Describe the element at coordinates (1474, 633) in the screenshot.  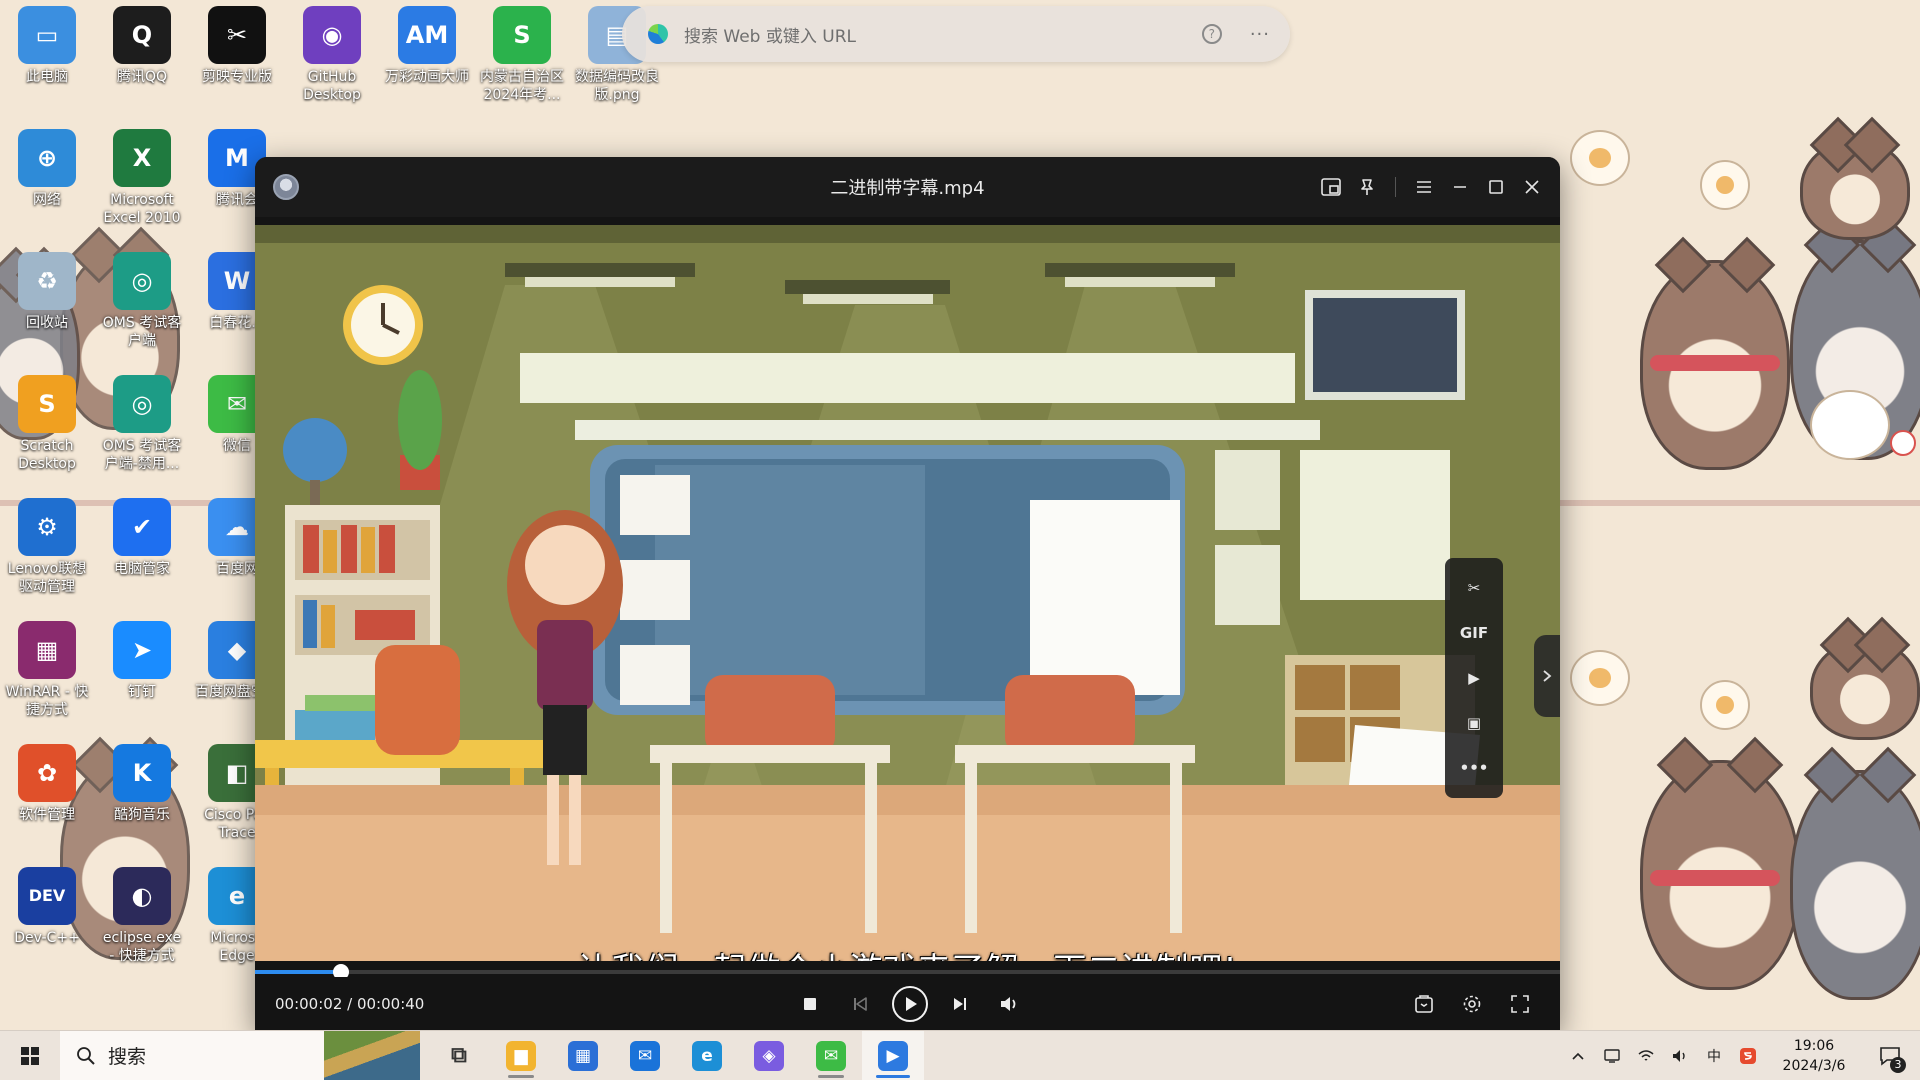
I see `gif-button: GIF` at that location.